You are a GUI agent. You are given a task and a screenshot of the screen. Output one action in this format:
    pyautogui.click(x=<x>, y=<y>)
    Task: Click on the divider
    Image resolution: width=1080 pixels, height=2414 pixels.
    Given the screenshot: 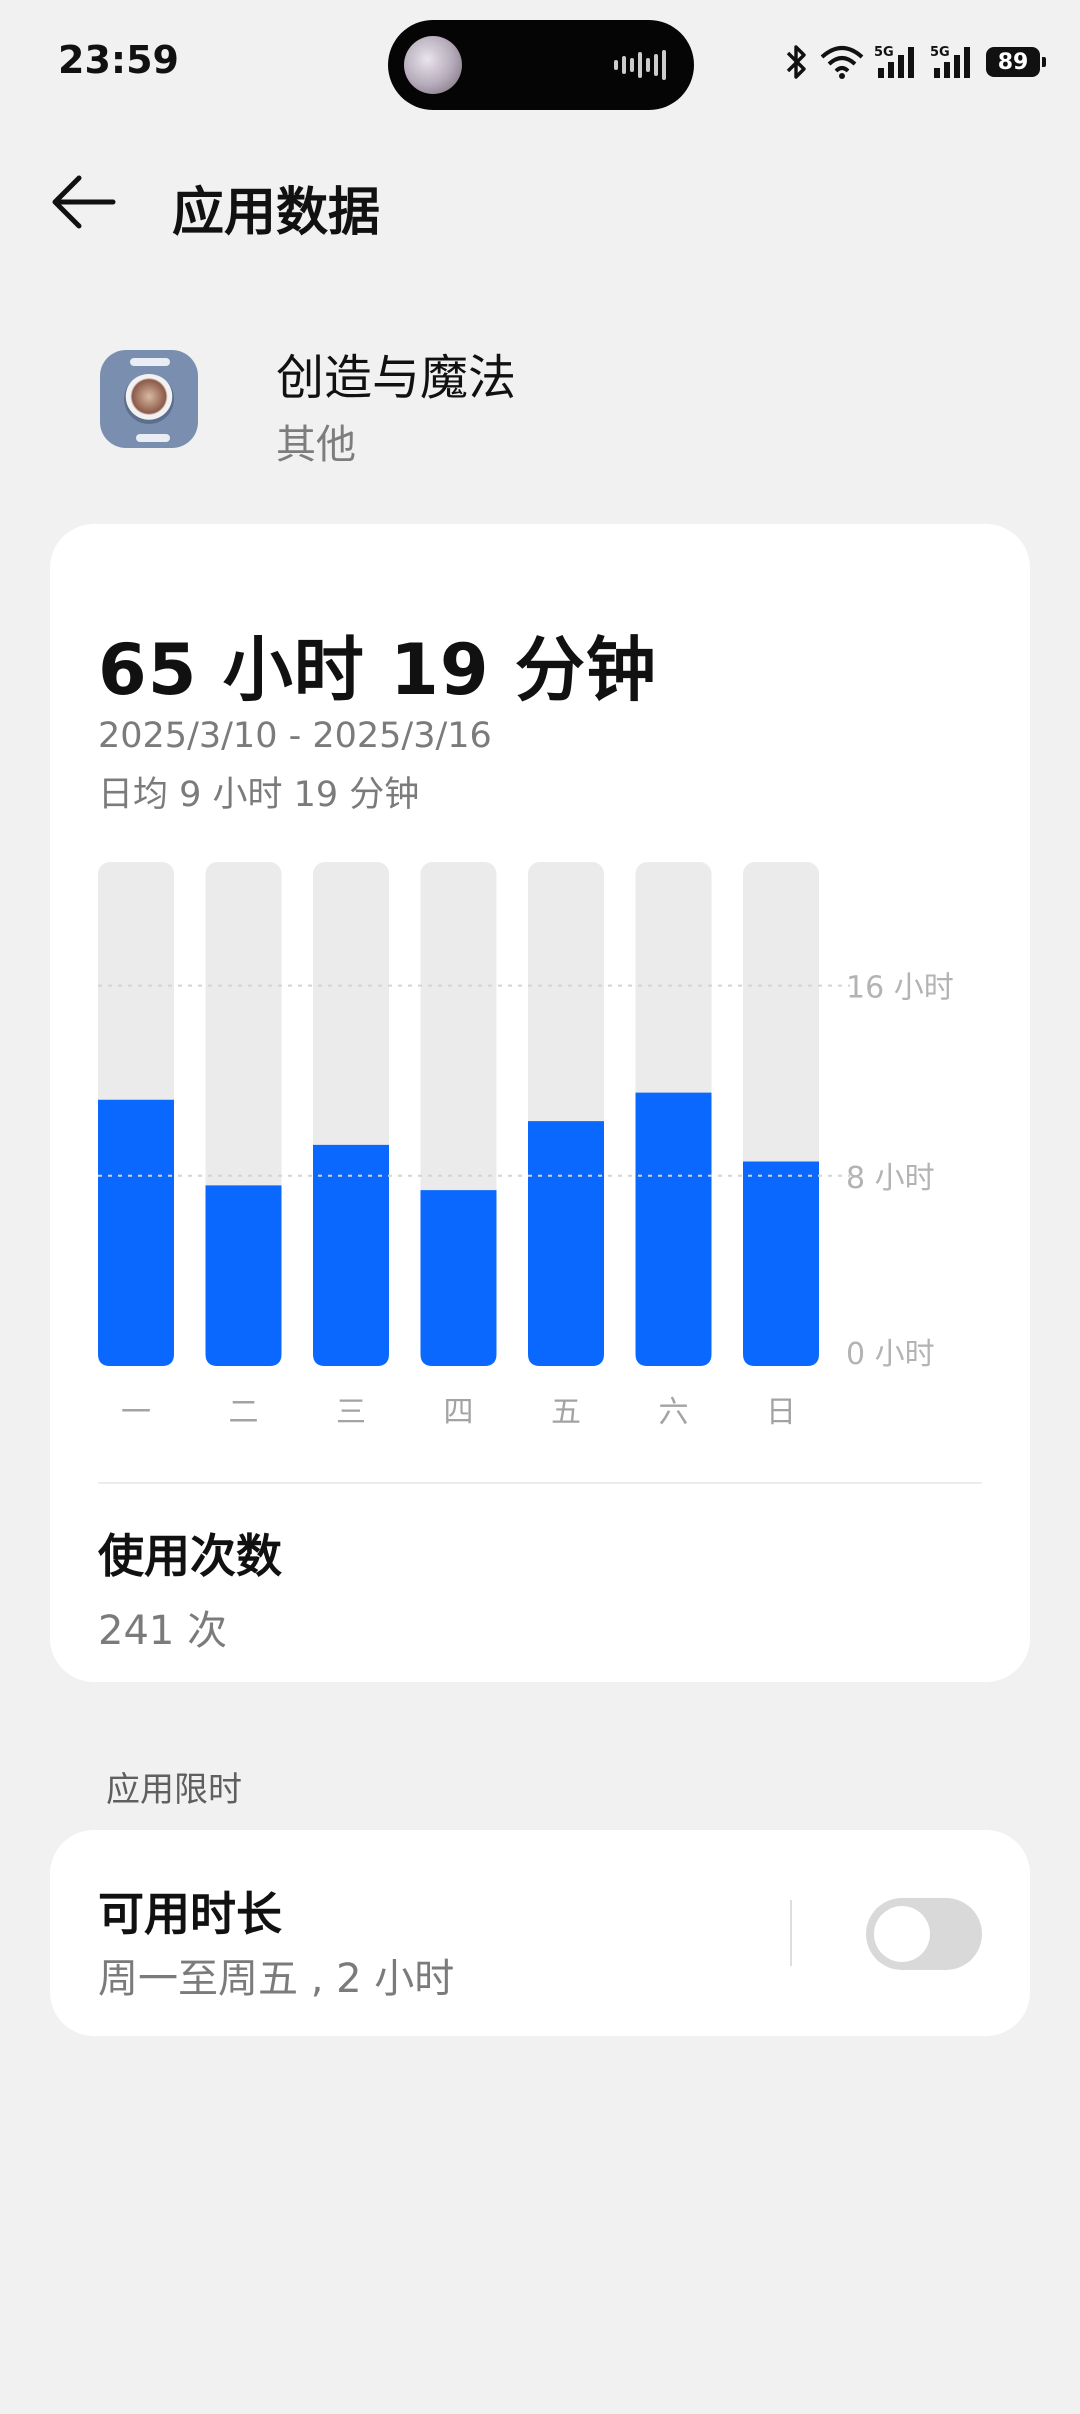 What is the action you would take?
    pyautogui.click(x=540, y=1483)
    